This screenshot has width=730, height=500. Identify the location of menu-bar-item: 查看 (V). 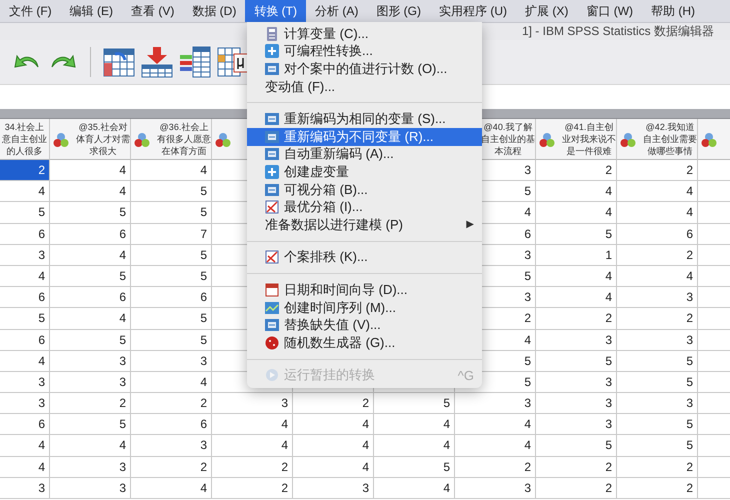
(153, 11).